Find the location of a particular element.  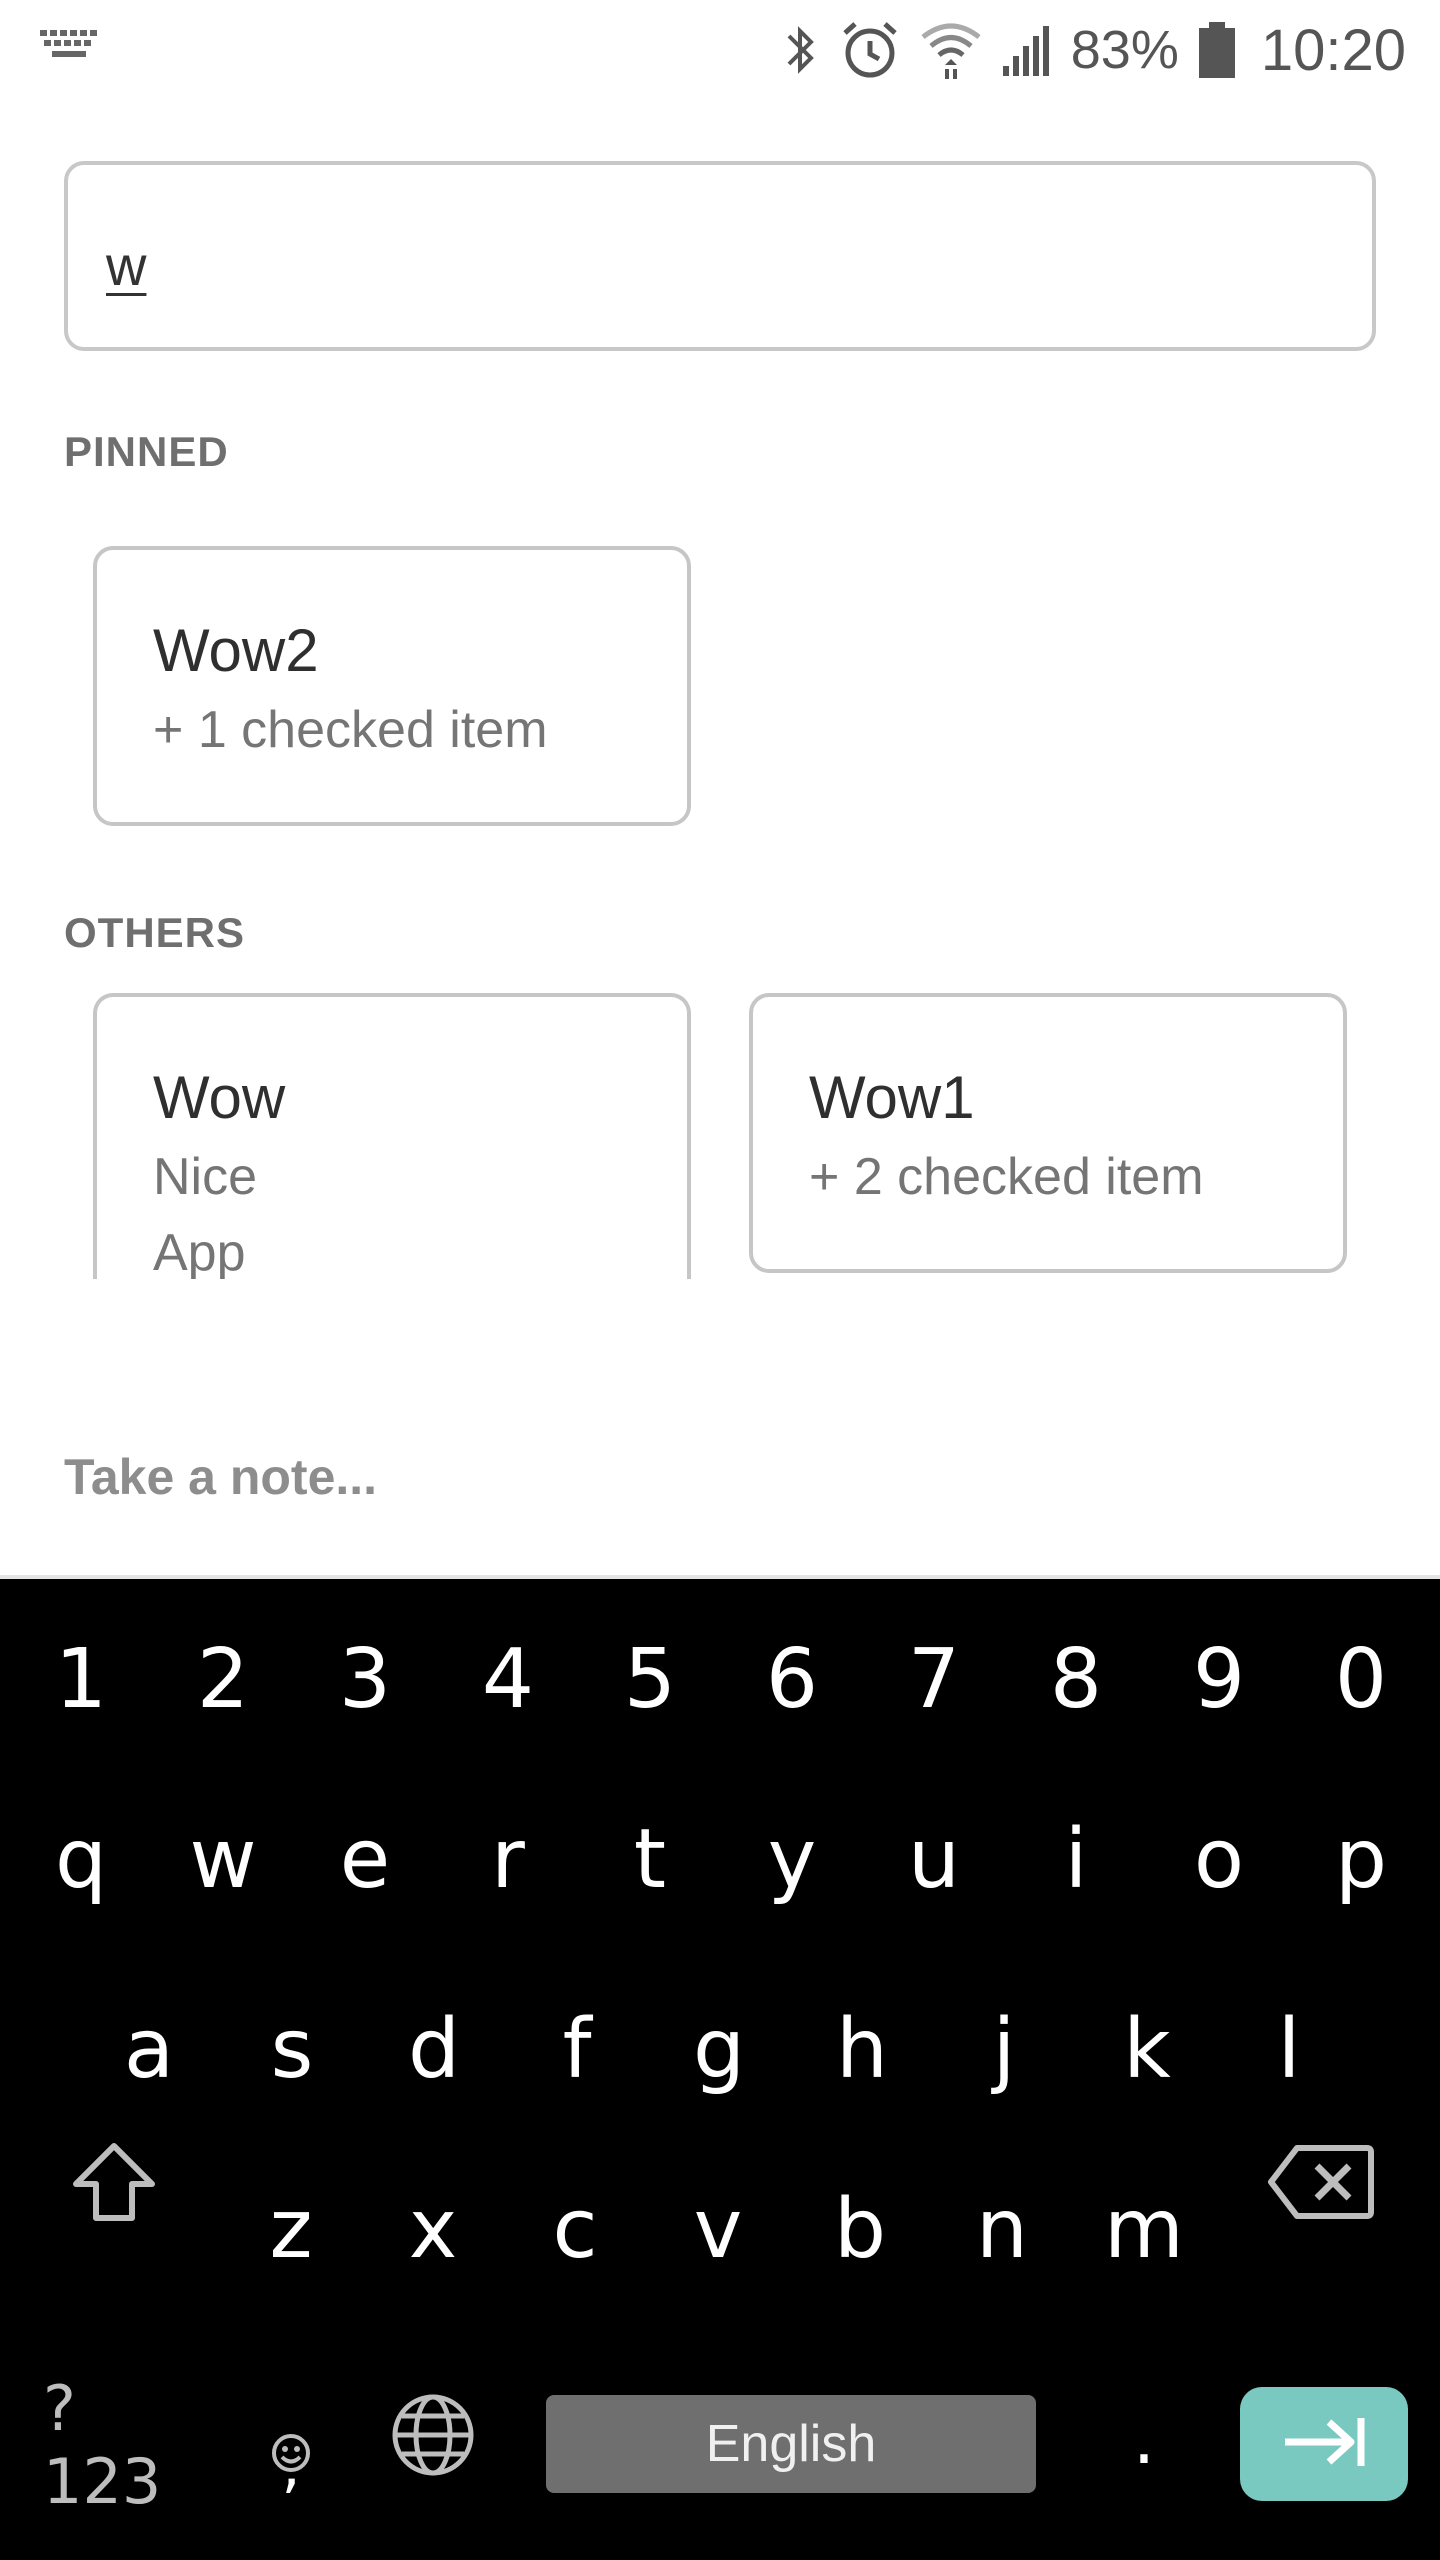

next-key is located at coordinates (1324, 2444).